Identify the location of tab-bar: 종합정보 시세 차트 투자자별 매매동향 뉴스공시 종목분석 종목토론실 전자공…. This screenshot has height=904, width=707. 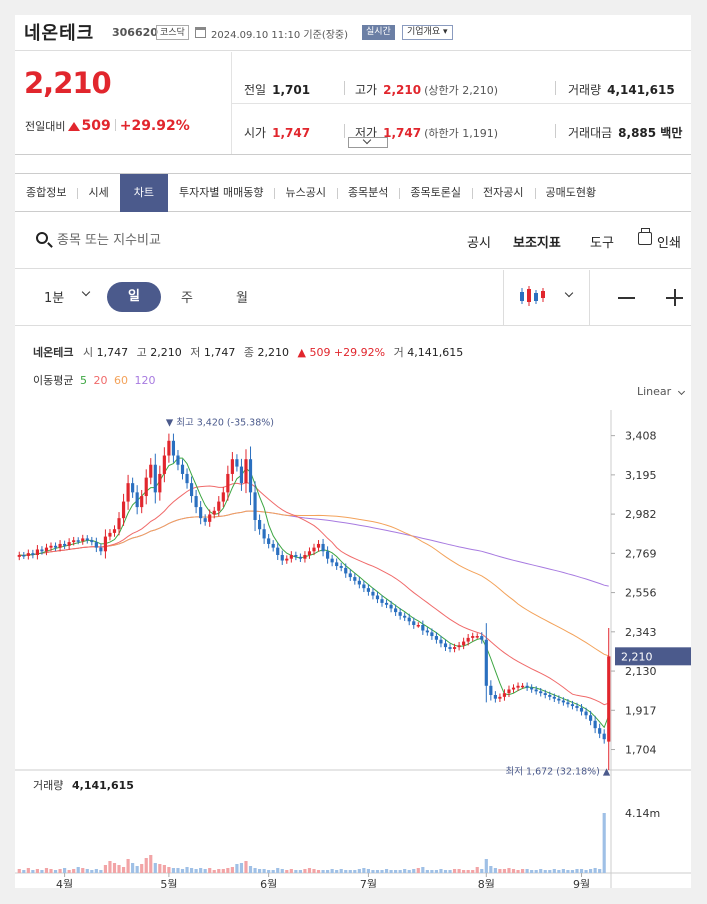
(353, 192).